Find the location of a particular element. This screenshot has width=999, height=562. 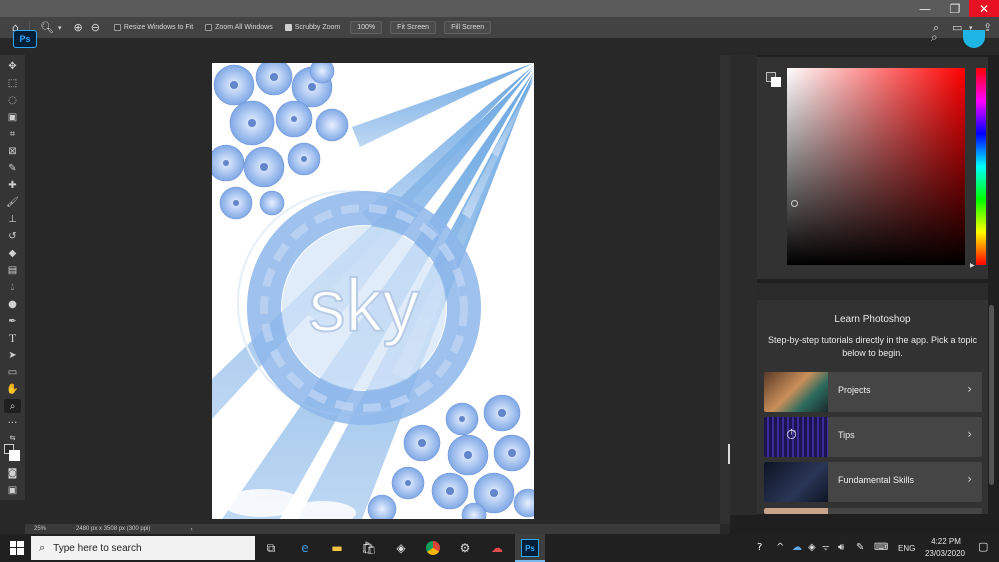

start-button is located at coordinates (17, 548).